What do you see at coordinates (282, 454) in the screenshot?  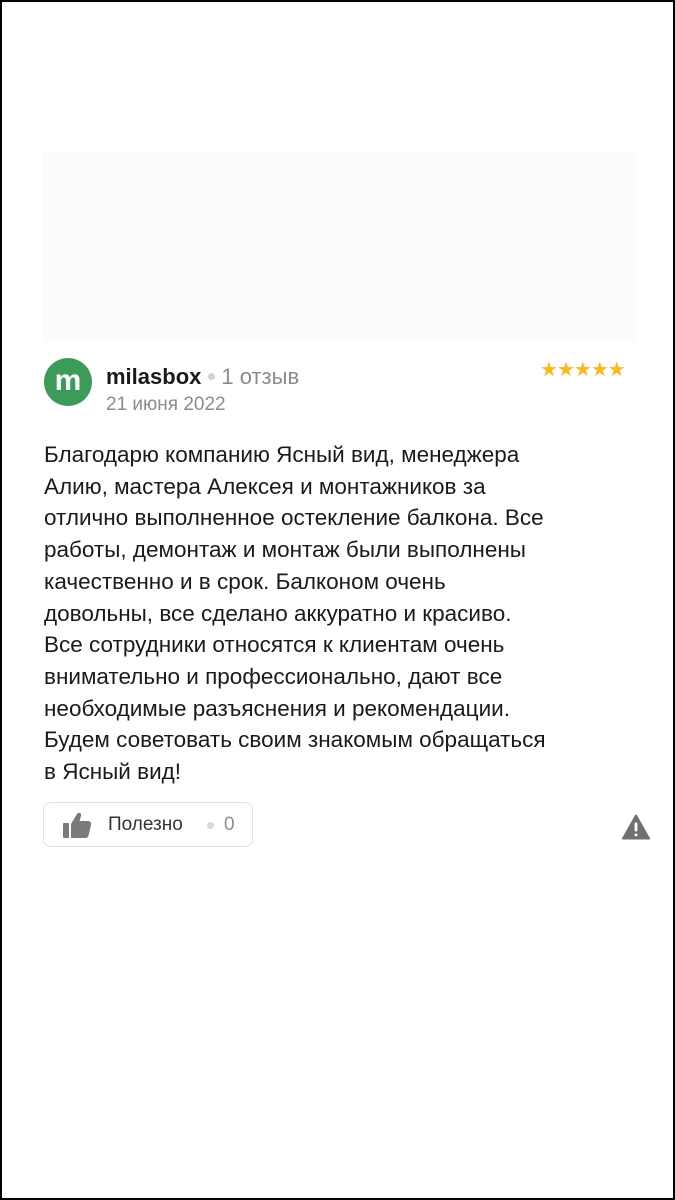 I see `review-text-line: Благодарю компанию Ясный вид, менеджера` at bounding box center [282, 454].